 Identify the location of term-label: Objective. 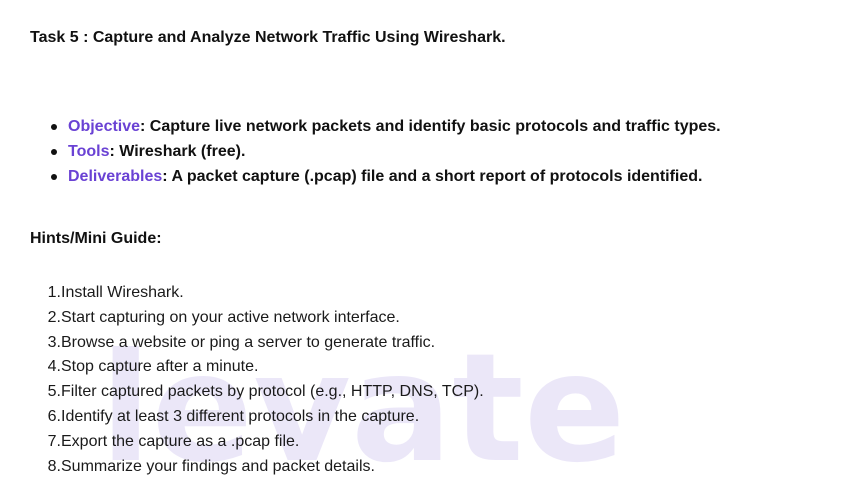
(104, 126).